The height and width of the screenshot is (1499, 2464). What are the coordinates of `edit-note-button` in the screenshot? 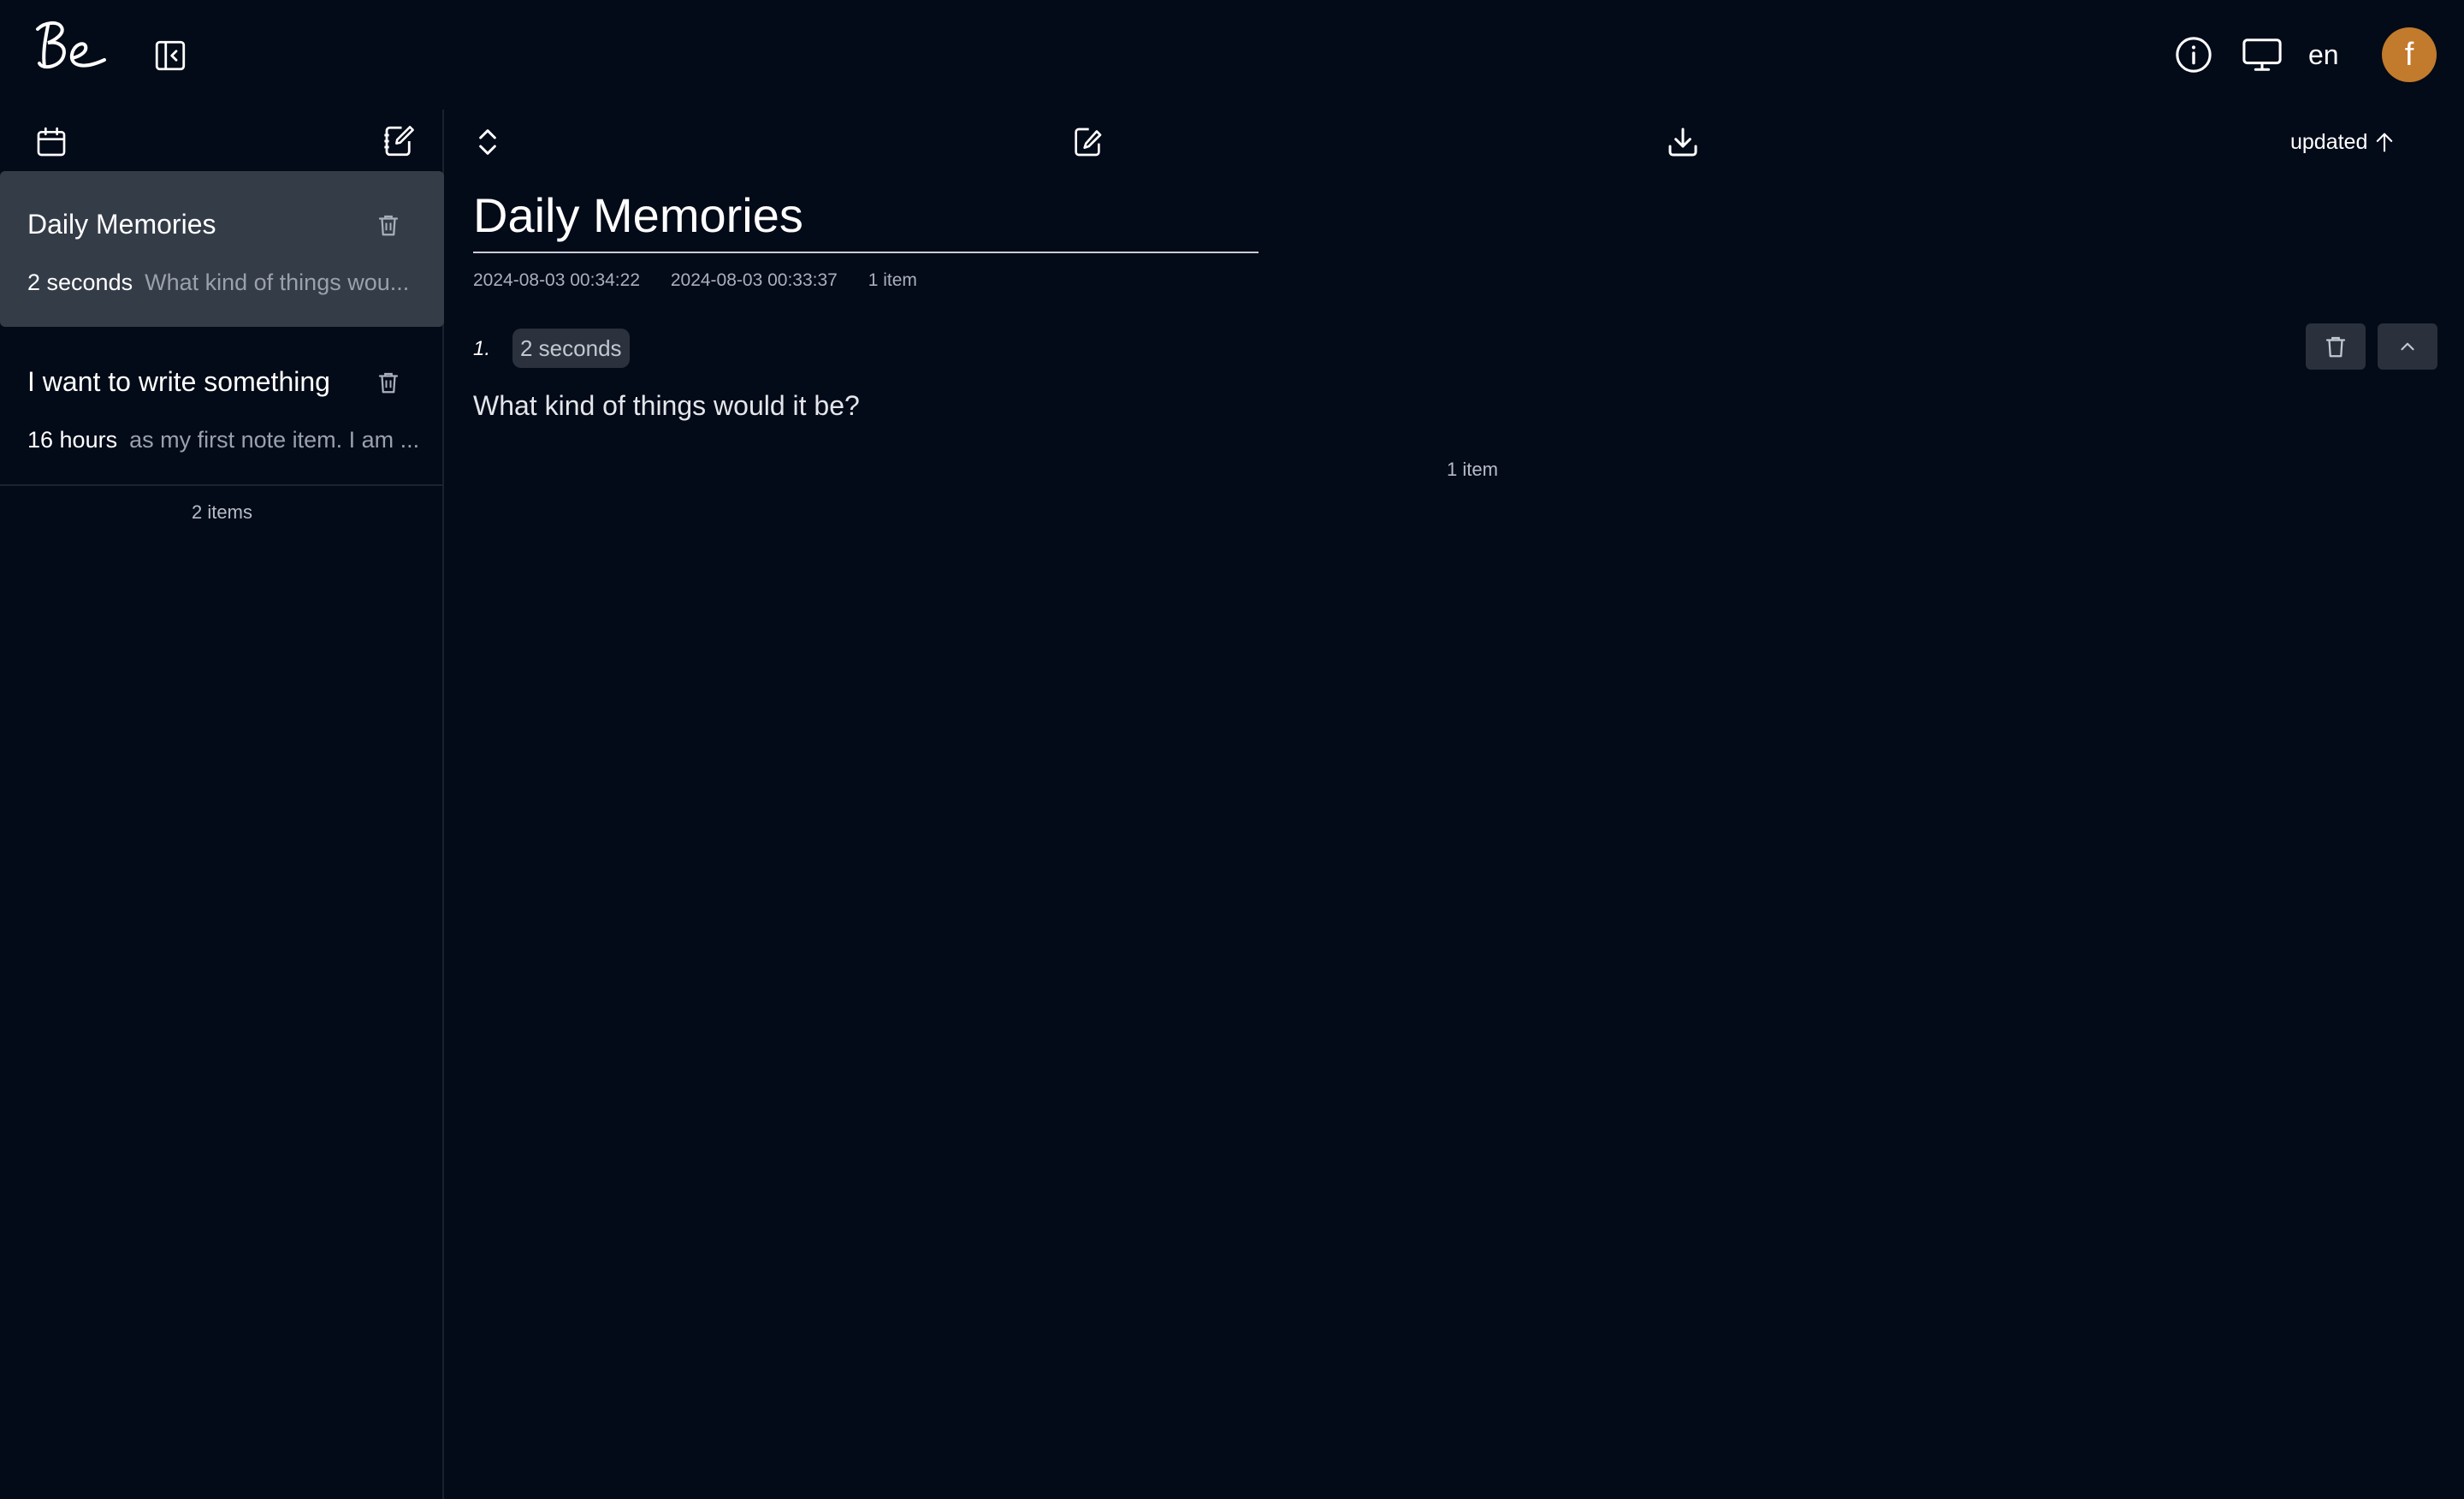 It's located at (1087, 142).